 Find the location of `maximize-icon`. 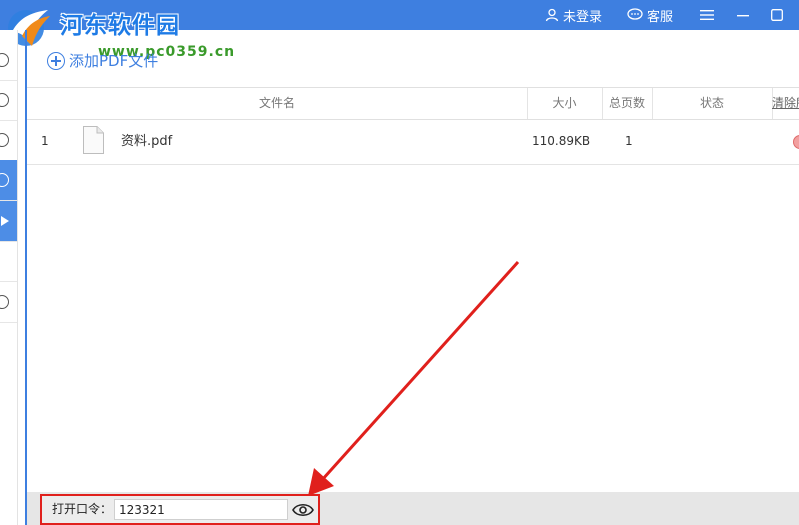

maximize-icon is located at coordinates (777, 15).